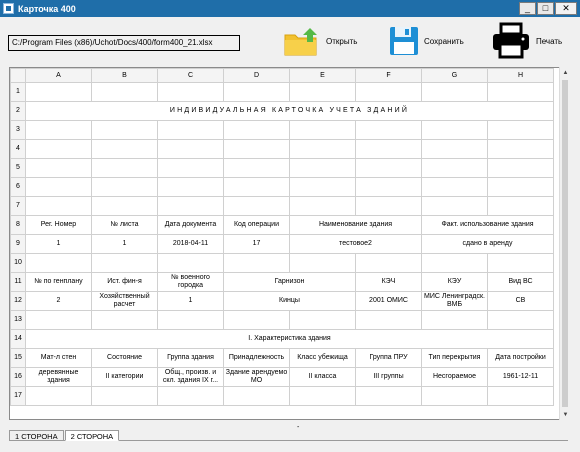 This screenshot has height=452, width=580. Describe the element at coordinates (58, 225) in the screenshot. I see `cell: Рег. Номер` at that location.